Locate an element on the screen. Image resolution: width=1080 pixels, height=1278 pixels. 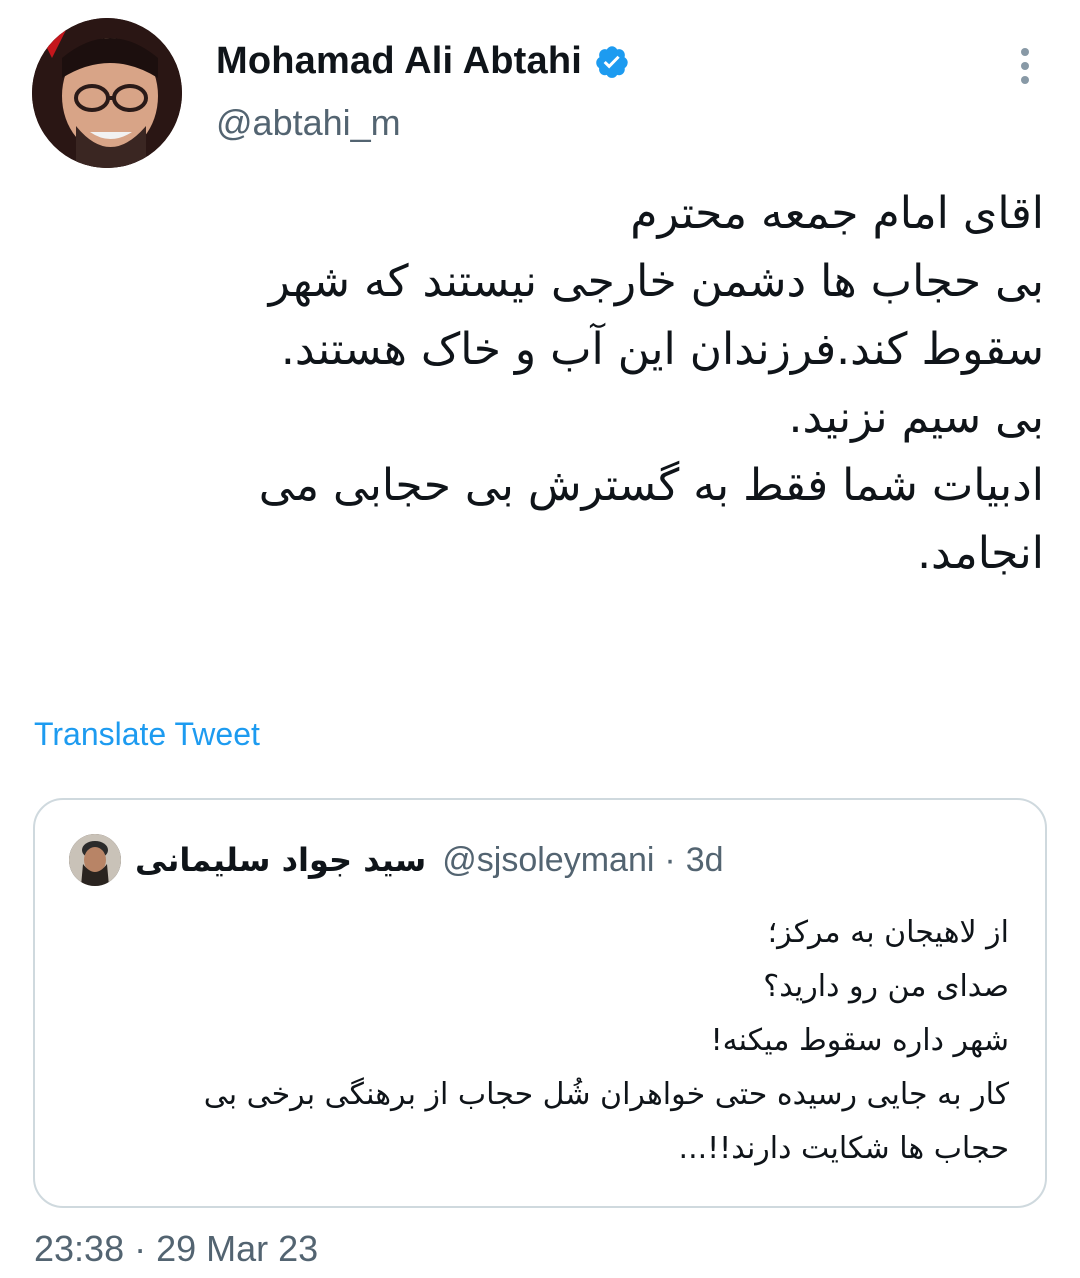
quoted-line: صدای من رو دارید؟ is located at coordinates (886, 986).